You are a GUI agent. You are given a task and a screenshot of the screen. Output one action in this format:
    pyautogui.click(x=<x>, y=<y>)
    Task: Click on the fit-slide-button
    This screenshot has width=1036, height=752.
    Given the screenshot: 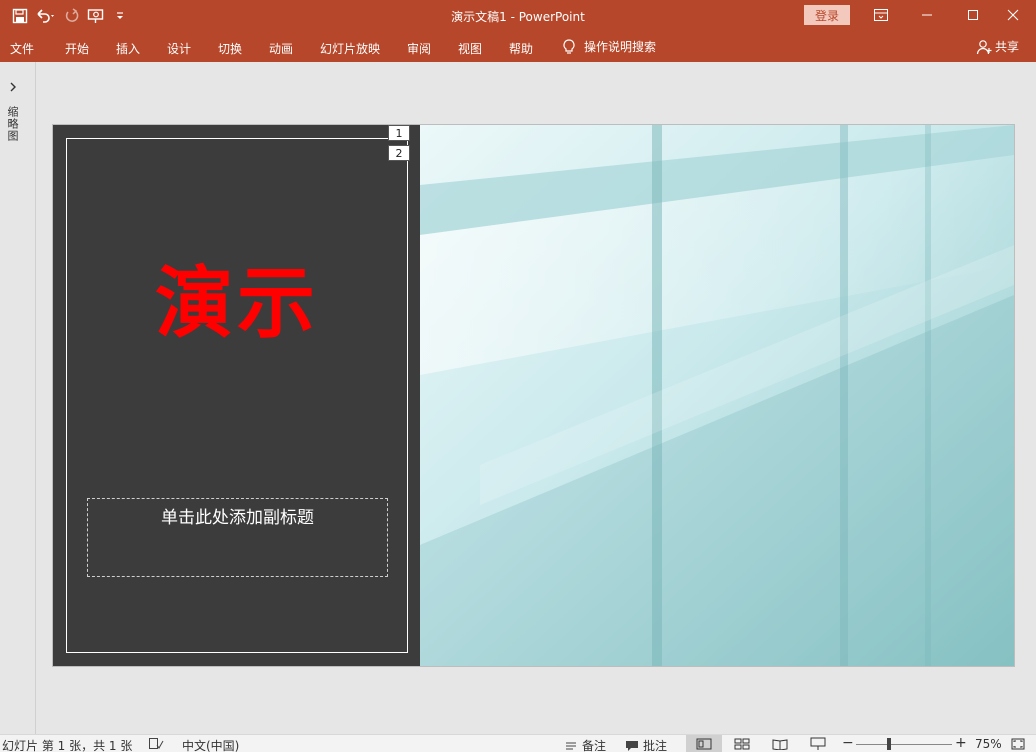 What is the action you would take?
    pyautogui.click(x=1018, y=743)
    